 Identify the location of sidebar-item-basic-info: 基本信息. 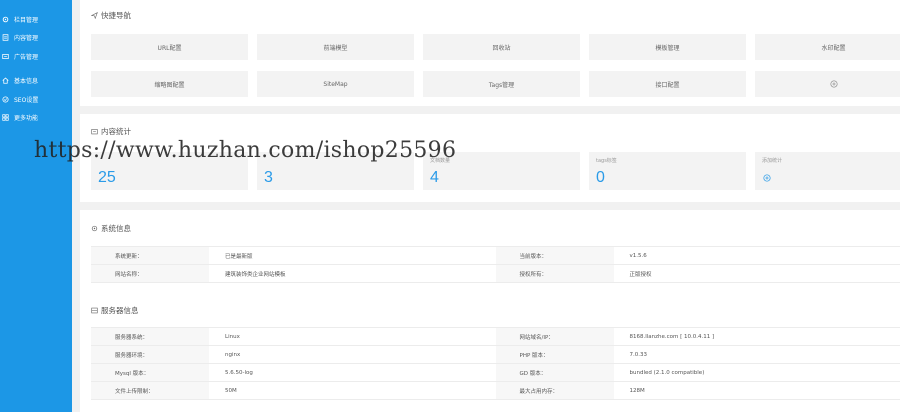
(36, 81).